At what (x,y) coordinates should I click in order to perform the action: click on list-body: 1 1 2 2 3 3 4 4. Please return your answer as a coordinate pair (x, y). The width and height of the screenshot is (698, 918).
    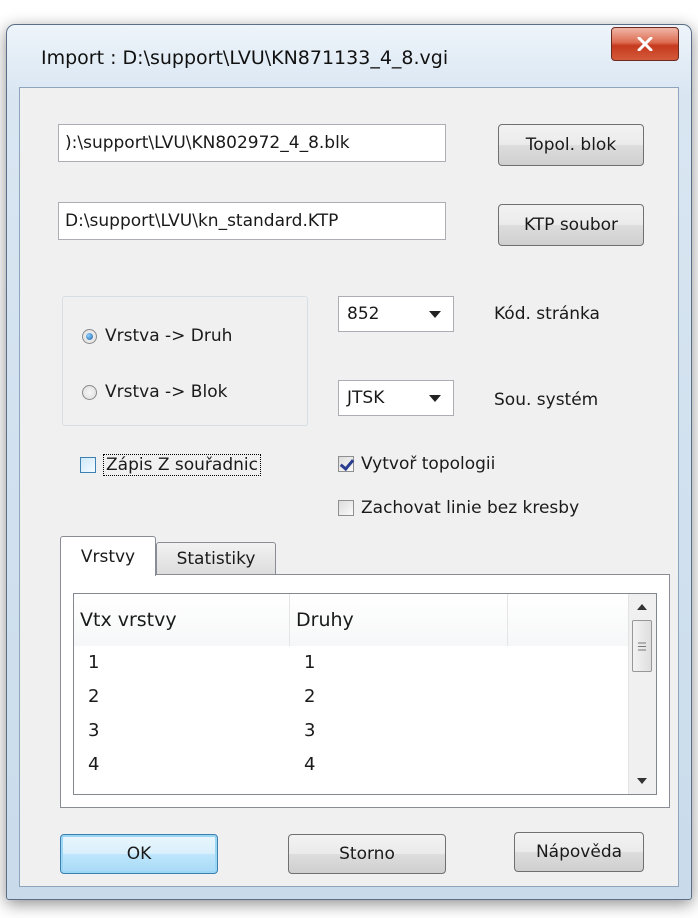
    Looking at the image, I should click on (352, 714).